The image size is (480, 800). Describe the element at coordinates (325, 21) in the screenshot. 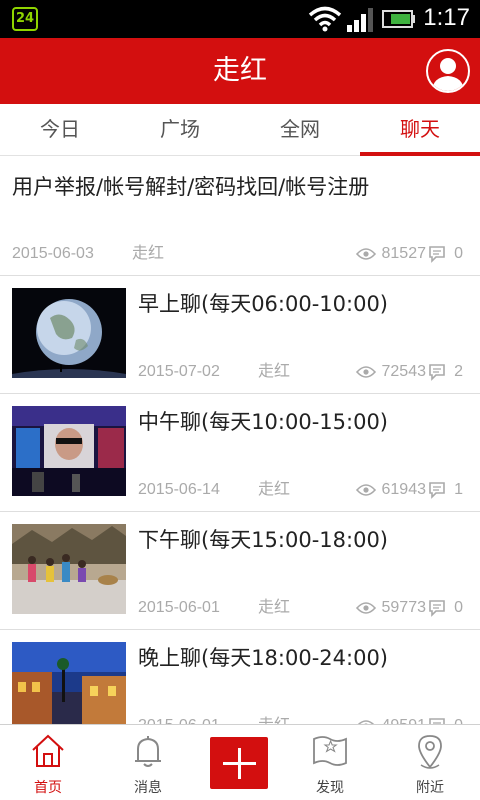

I see `wifi-icon` at that location.